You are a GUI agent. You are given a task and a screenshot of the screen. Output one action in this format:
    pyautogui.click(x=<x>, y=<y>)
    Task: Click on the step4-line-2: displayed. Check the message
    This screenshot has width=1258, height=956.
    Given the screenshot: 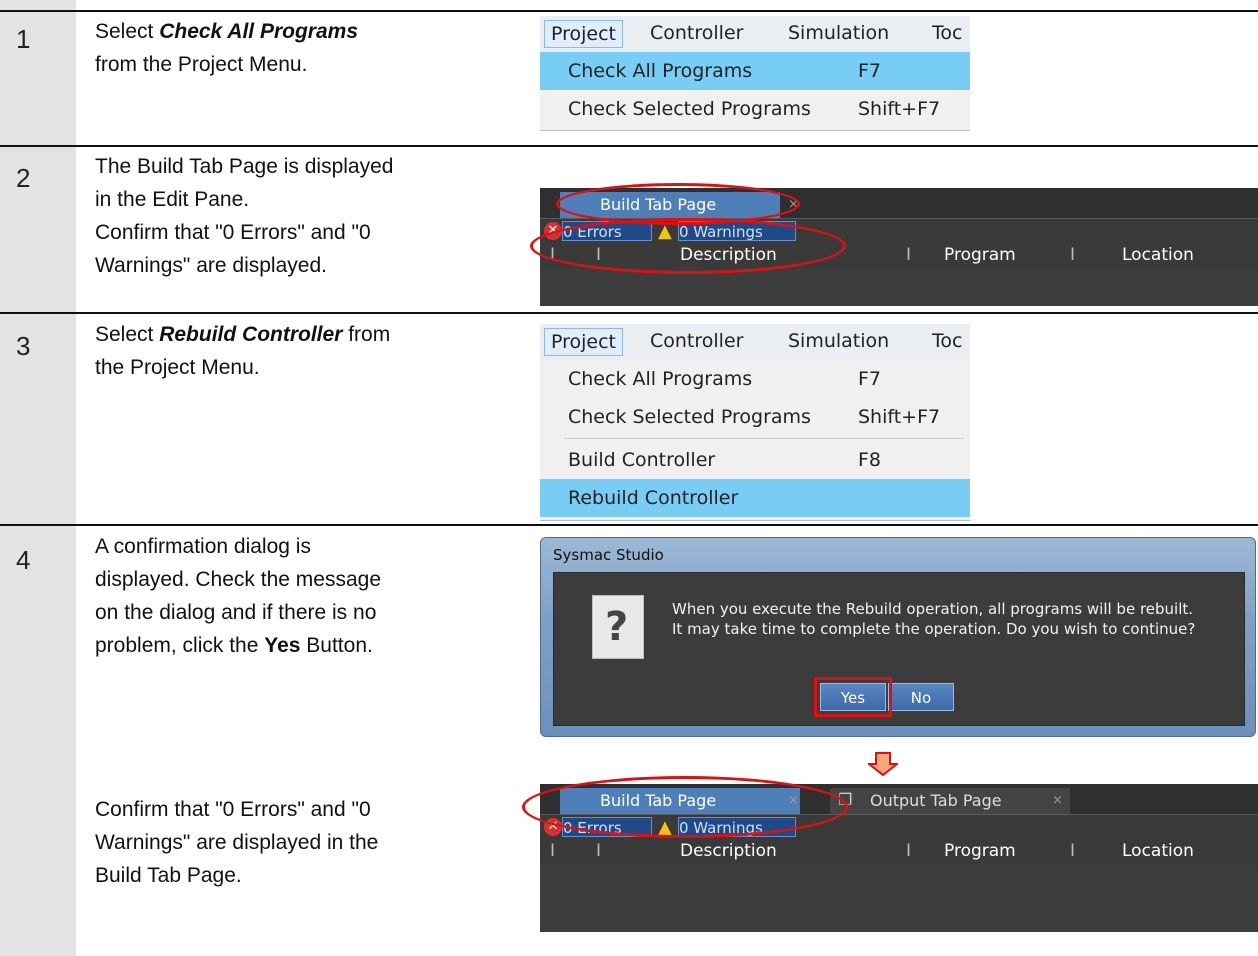 What is the action you would take?
    pyautogui.click(x=238, y=579)
    